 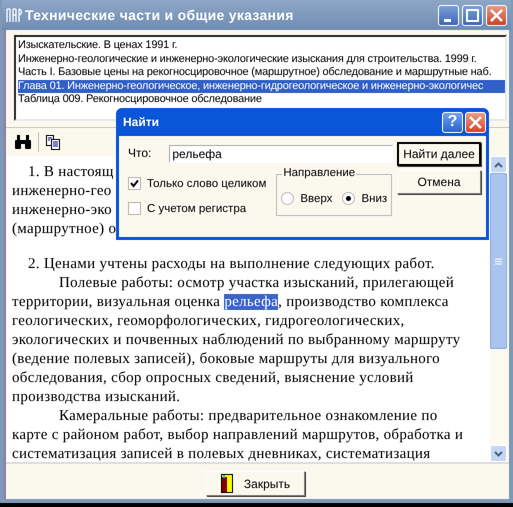 What do you see at coordinates (70, 172) in the screenshot?
I see `text-line: 1. В настоящ` at bounding box center [70, 172].